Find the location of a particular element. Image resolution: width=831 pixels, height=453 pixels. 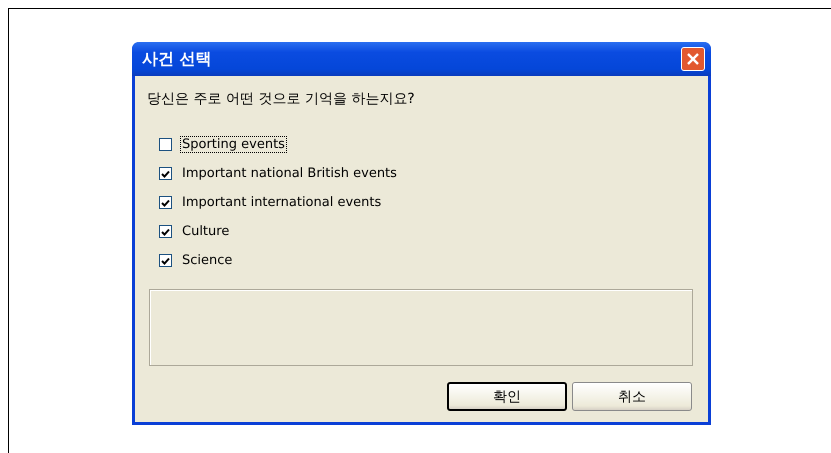

dialog-button: 확인 is located at coordinates (507, 396).